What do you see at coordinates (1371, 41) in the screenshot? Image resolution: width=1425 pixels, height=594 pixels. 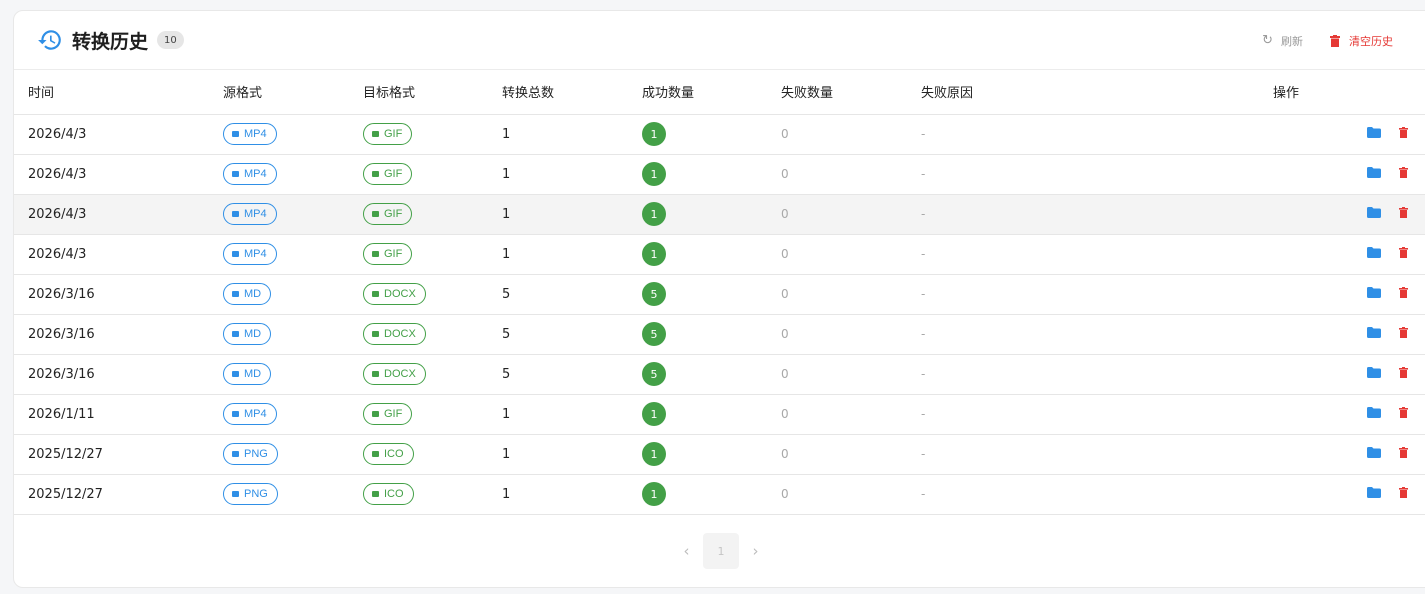 I see `clear-history-label: 清空历史` at bounding box center [1371, 41].